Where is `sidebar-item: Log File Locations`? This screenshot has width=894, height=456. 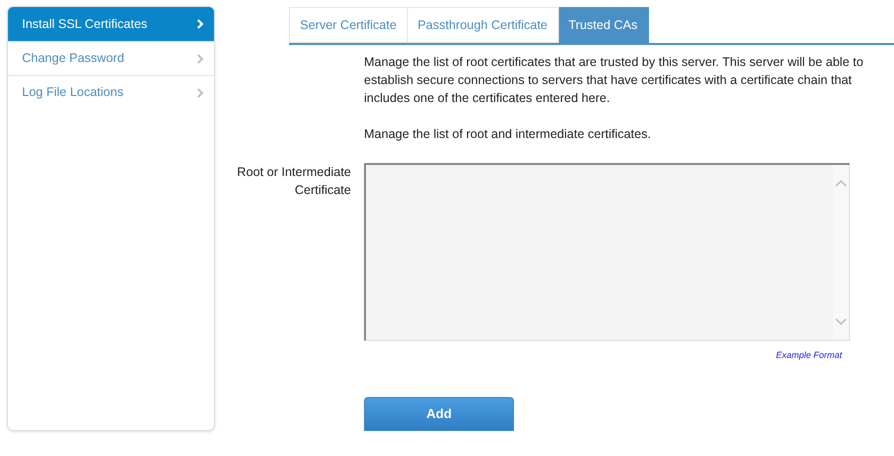 sidebar-item: Log File Locations is located at coordinates (111, 92).